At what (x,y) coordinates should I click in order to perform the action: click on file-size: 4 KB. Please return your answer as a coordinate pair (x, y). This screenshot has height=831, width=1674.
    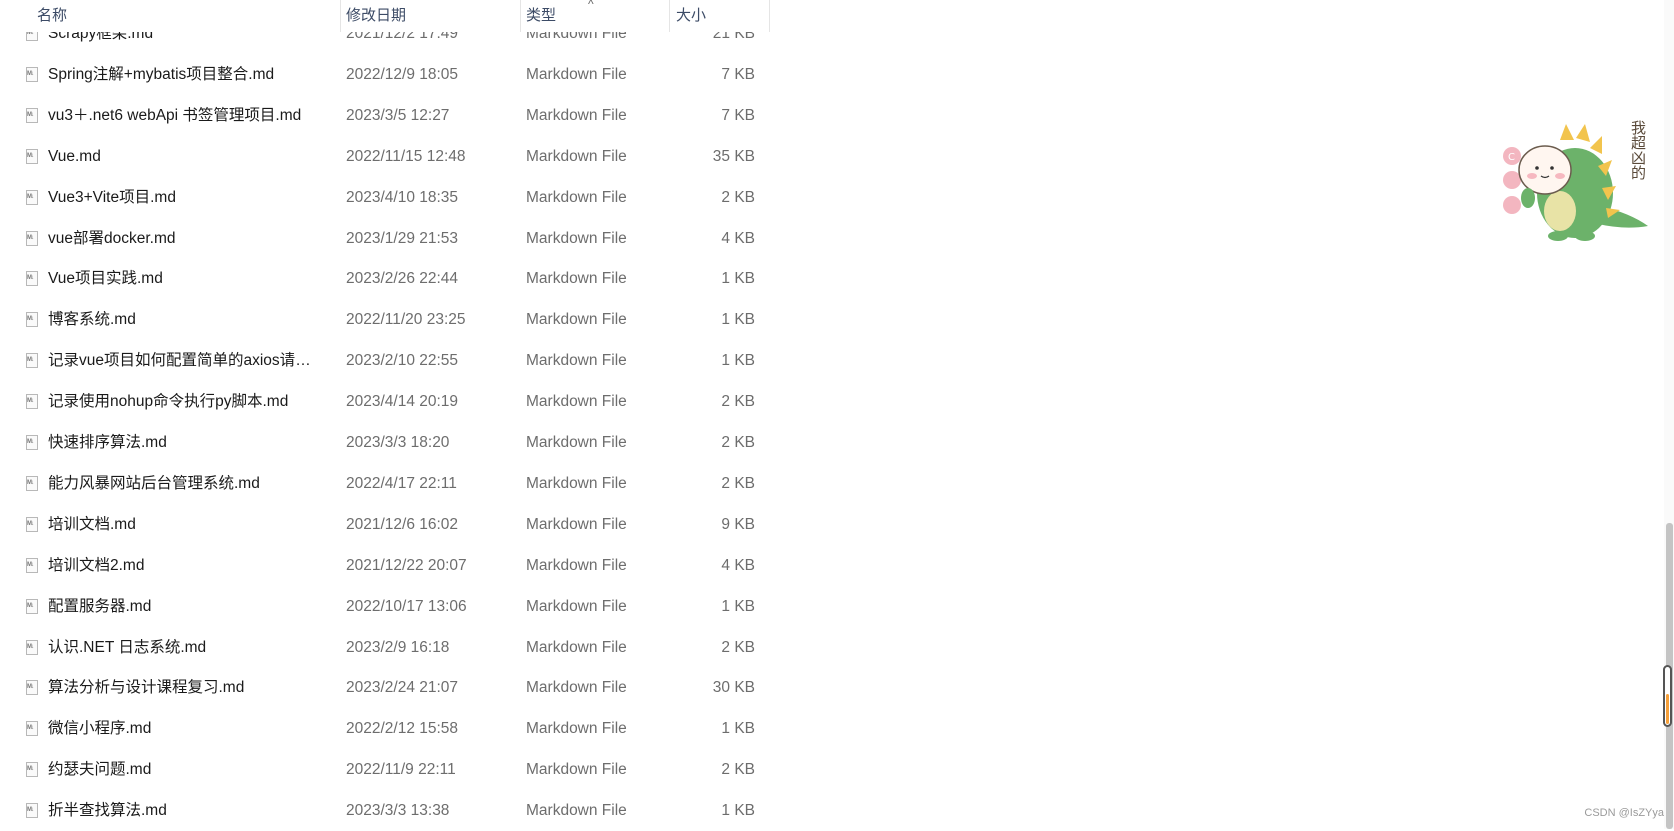
    Looking at the image, I should click on (738, 565).